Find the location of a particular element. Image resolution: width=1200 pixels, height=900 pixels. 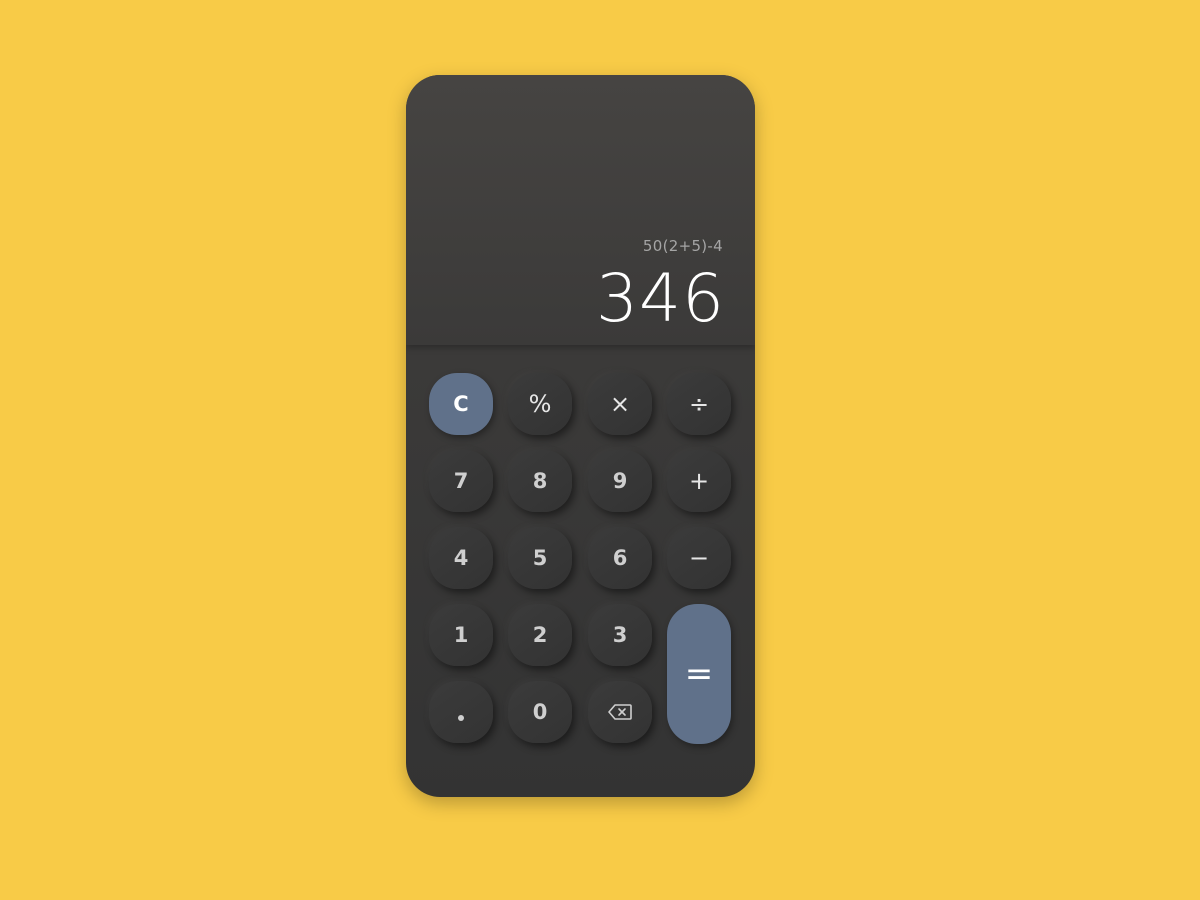

divide-button: ÷ is located at coordinates (699, 404).